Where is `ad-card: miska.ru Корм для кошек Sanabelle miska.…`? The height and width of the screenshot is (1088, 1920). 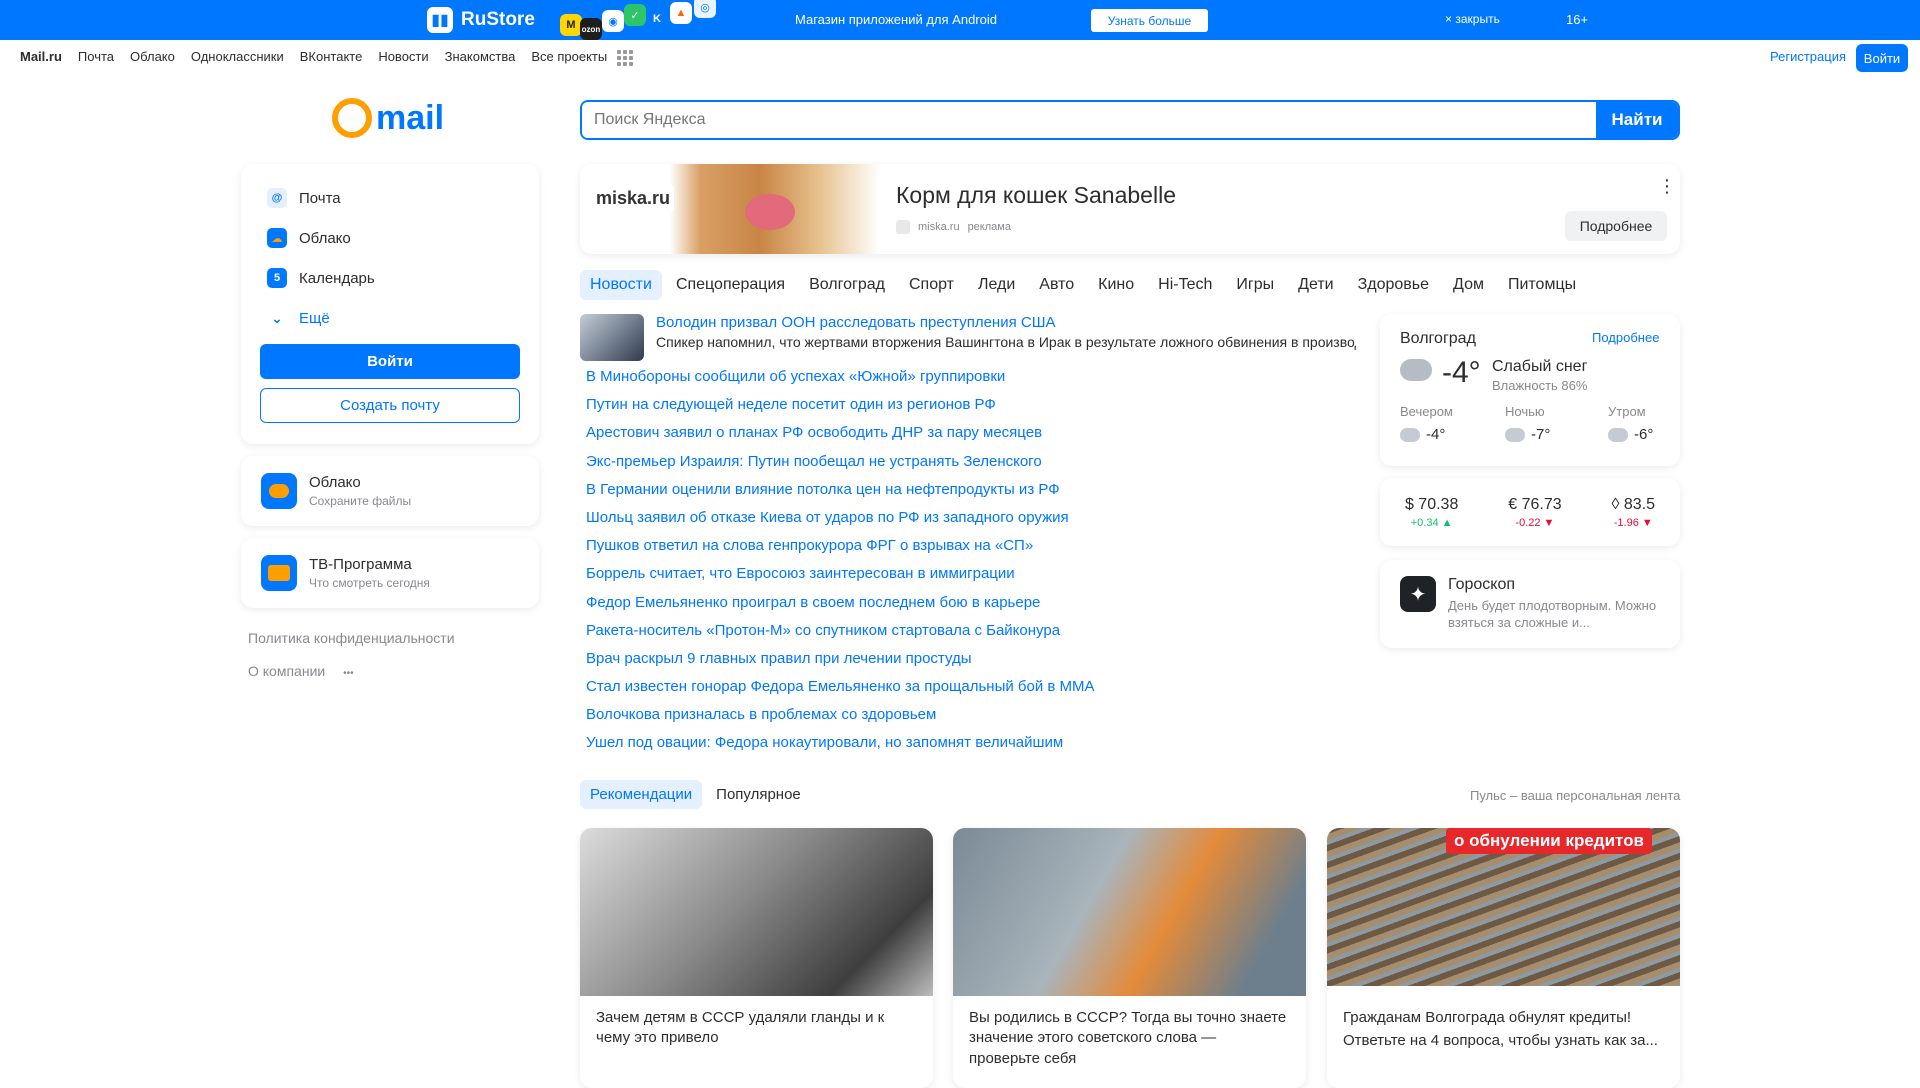 ad-card: miska.ru Корм для кошек Sanabelle miska.… is located at coordinates (1130, 209).